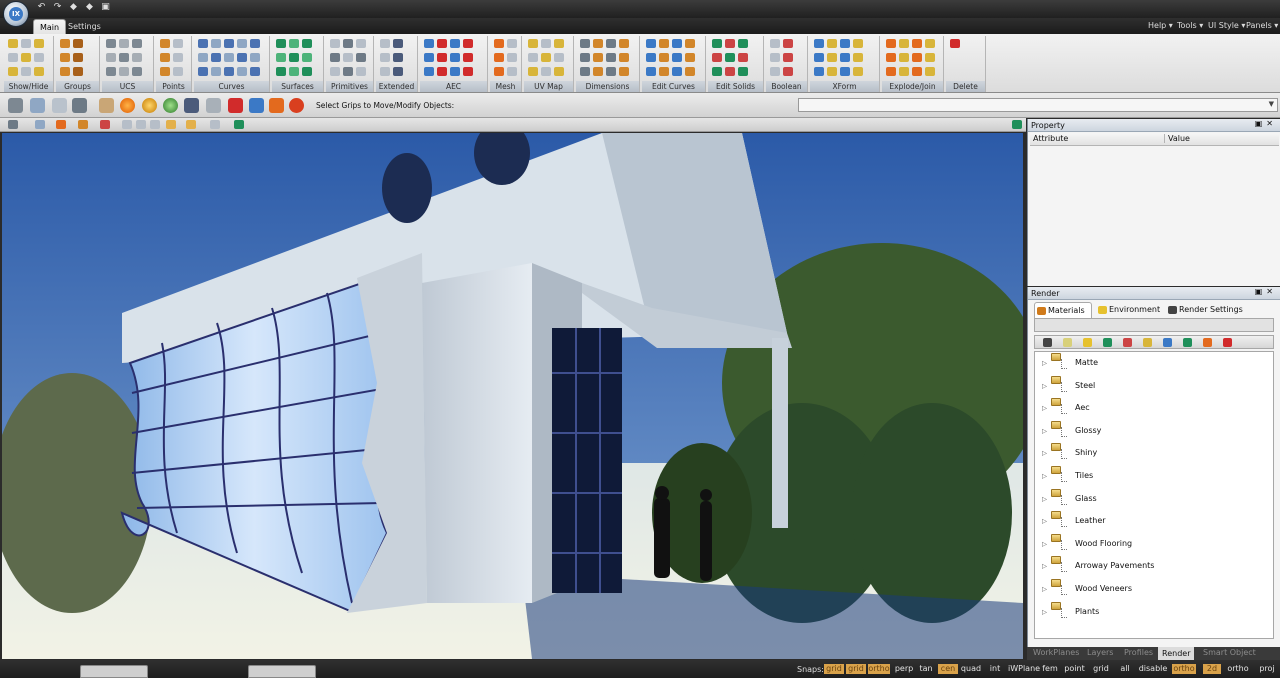 The image size is (1280, 678). Describe the element at coordinates (37, 105) in the screenshot. I see `window-select-icon` at that location.